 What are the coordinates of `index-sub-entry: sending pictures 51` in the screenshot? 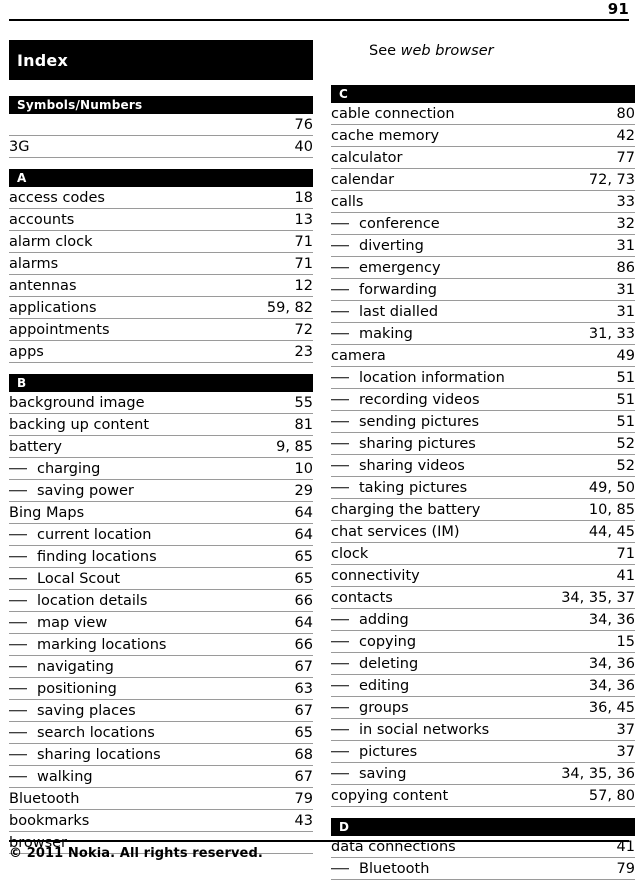 It's located at (483, 422).